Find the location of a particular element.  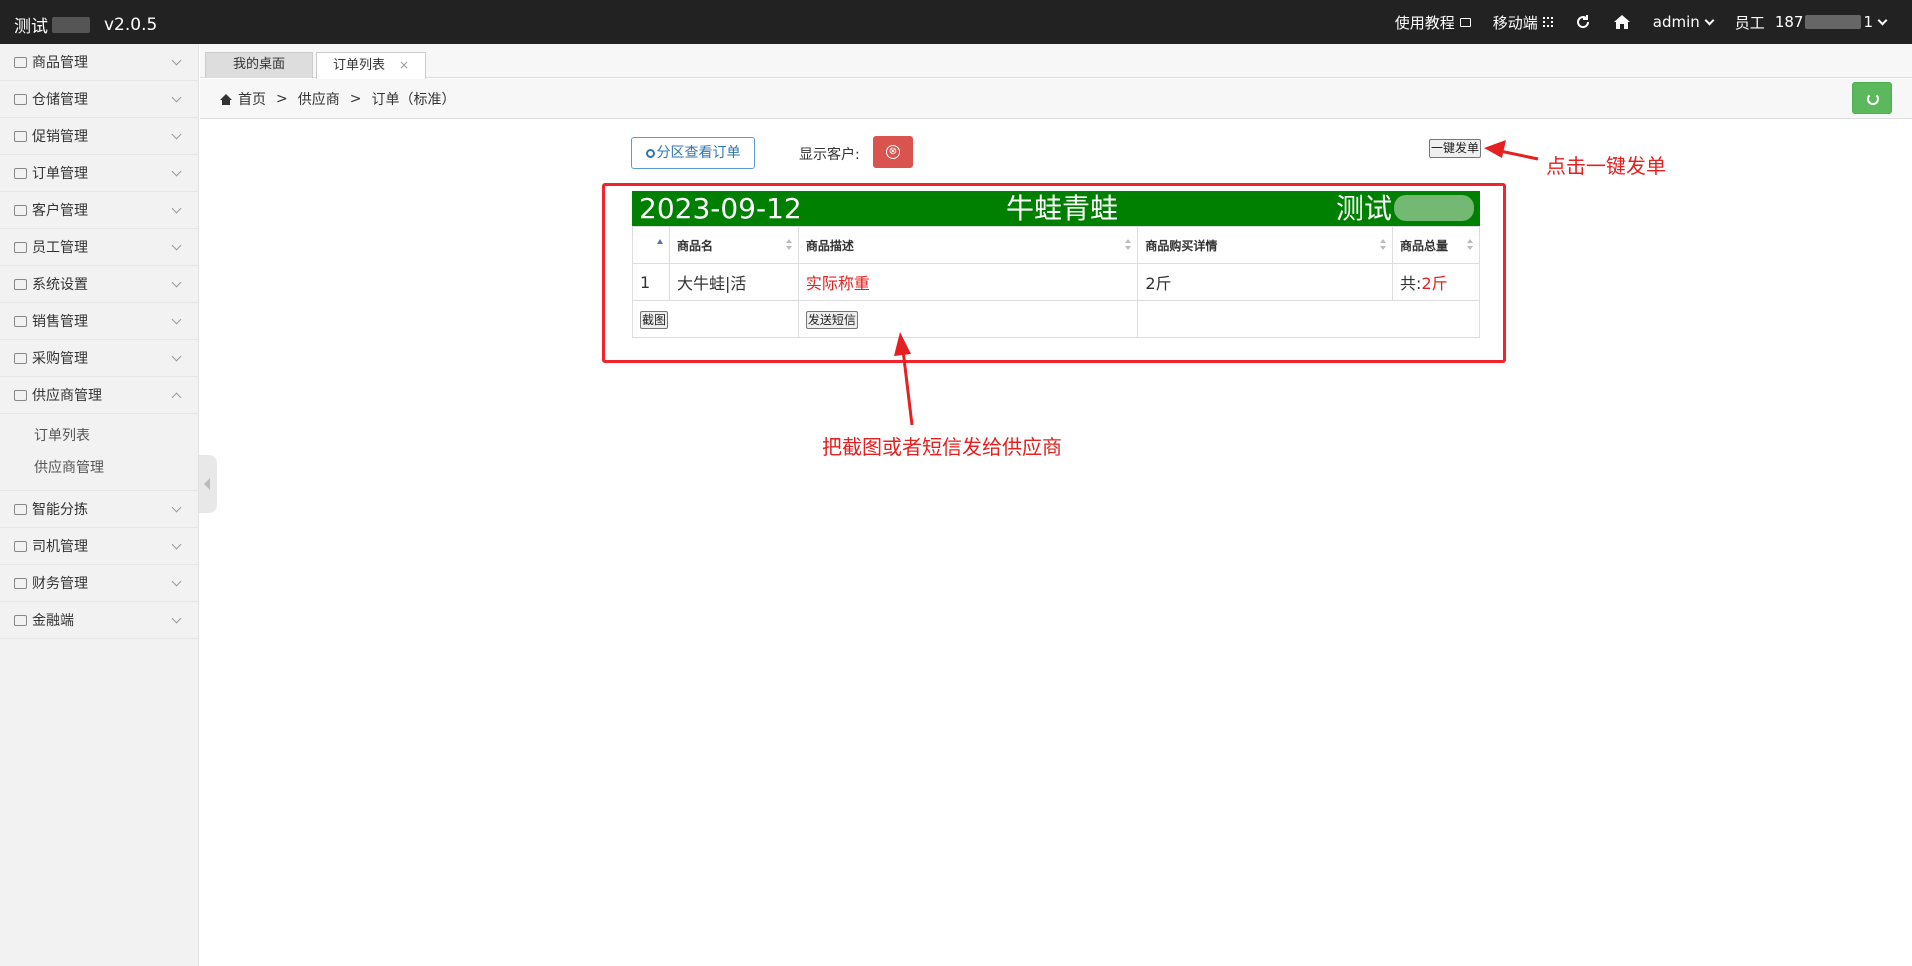

app-name: 测试 is located at coordinates (31, 27).